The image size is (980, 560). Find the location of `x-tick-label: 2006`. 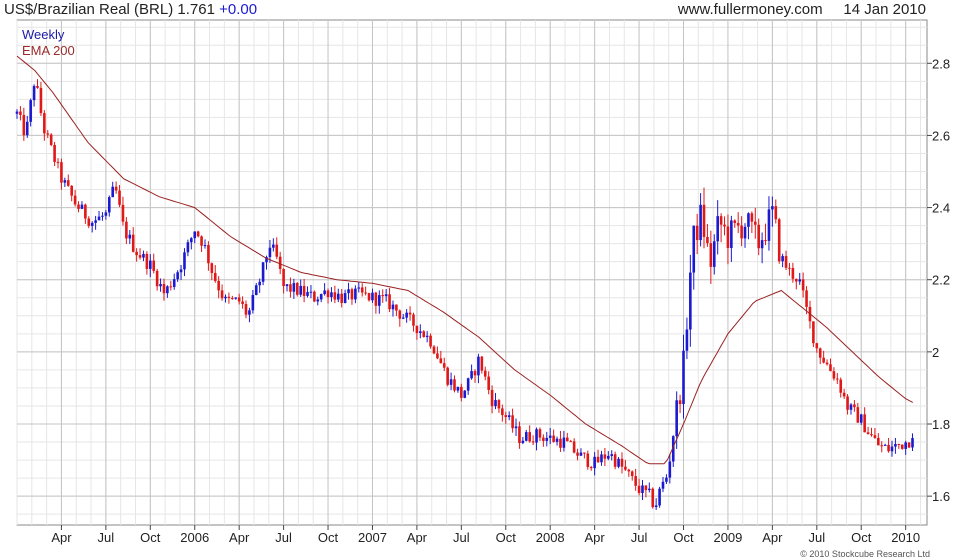

x-tick-label: 2006 is located at coordinates (194, 537).